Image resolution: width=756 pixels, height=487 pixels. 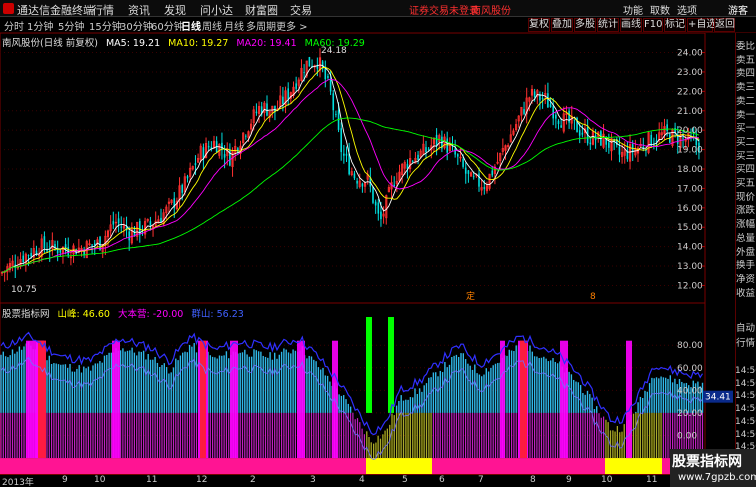 What do you see at coordinates (191, 25) in the screenshot?
I see `period-daily: 日线` at bounding box center [191, 25].